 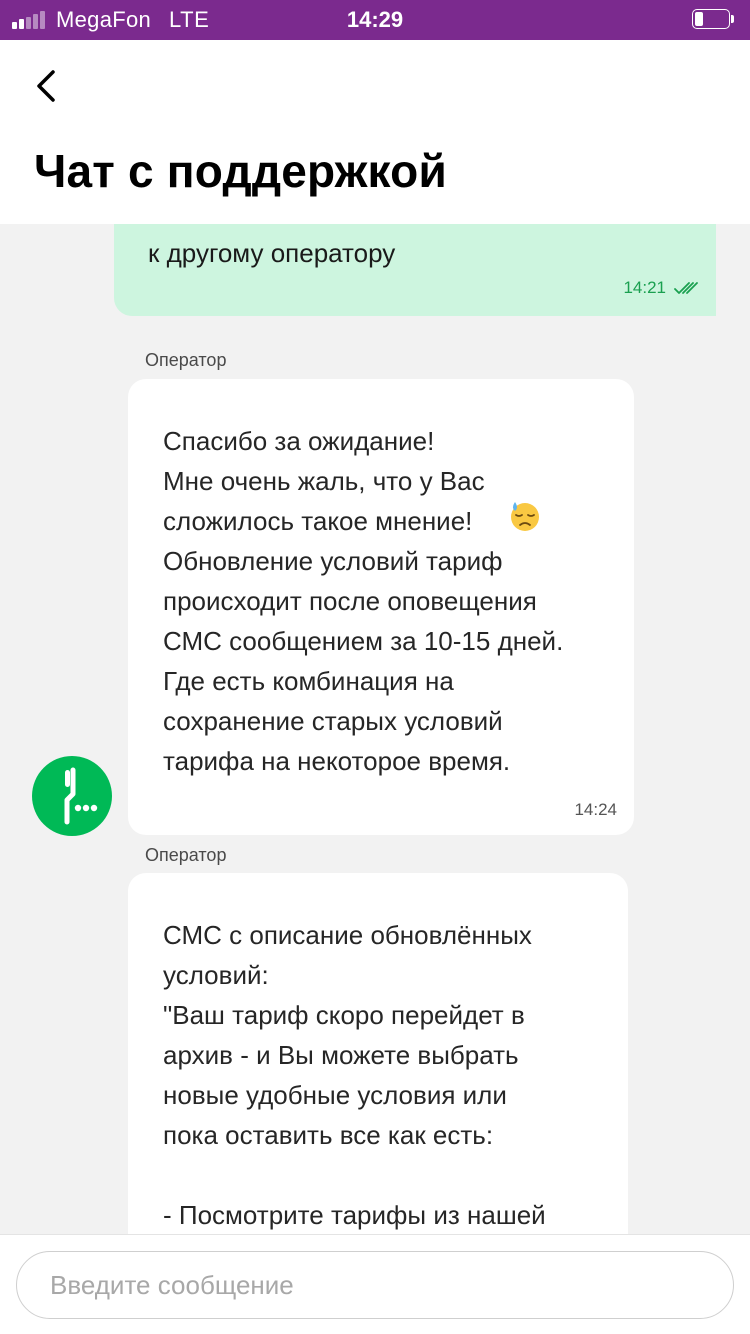 I want to click on operator-avatar, so click(x=72, y=796).